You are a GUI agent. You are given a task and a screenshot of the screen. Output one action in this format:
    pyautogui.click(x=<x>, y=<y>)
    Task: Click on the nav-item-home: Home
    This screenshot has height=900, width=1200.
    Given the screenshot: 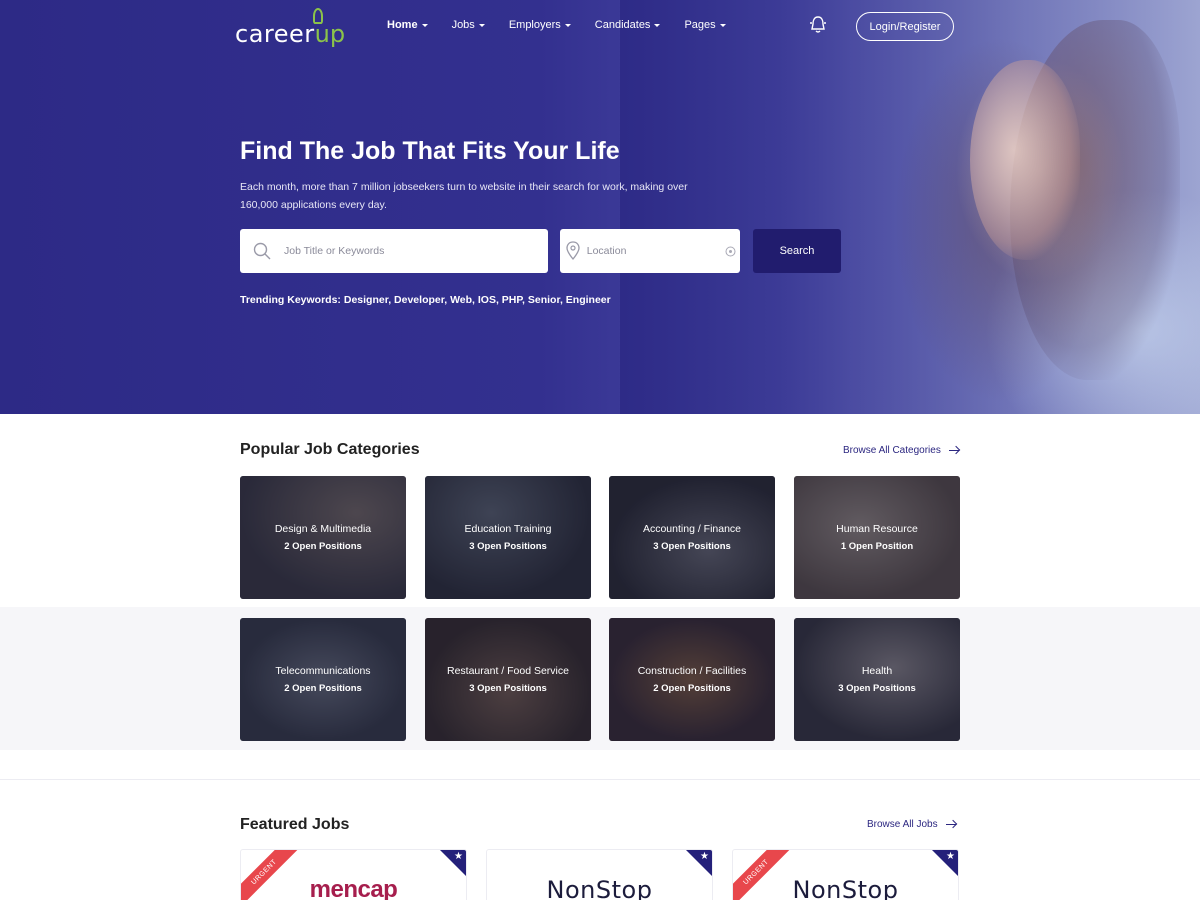 What is the action you would take?
    pyautogui.click(x=407, y=25)
    